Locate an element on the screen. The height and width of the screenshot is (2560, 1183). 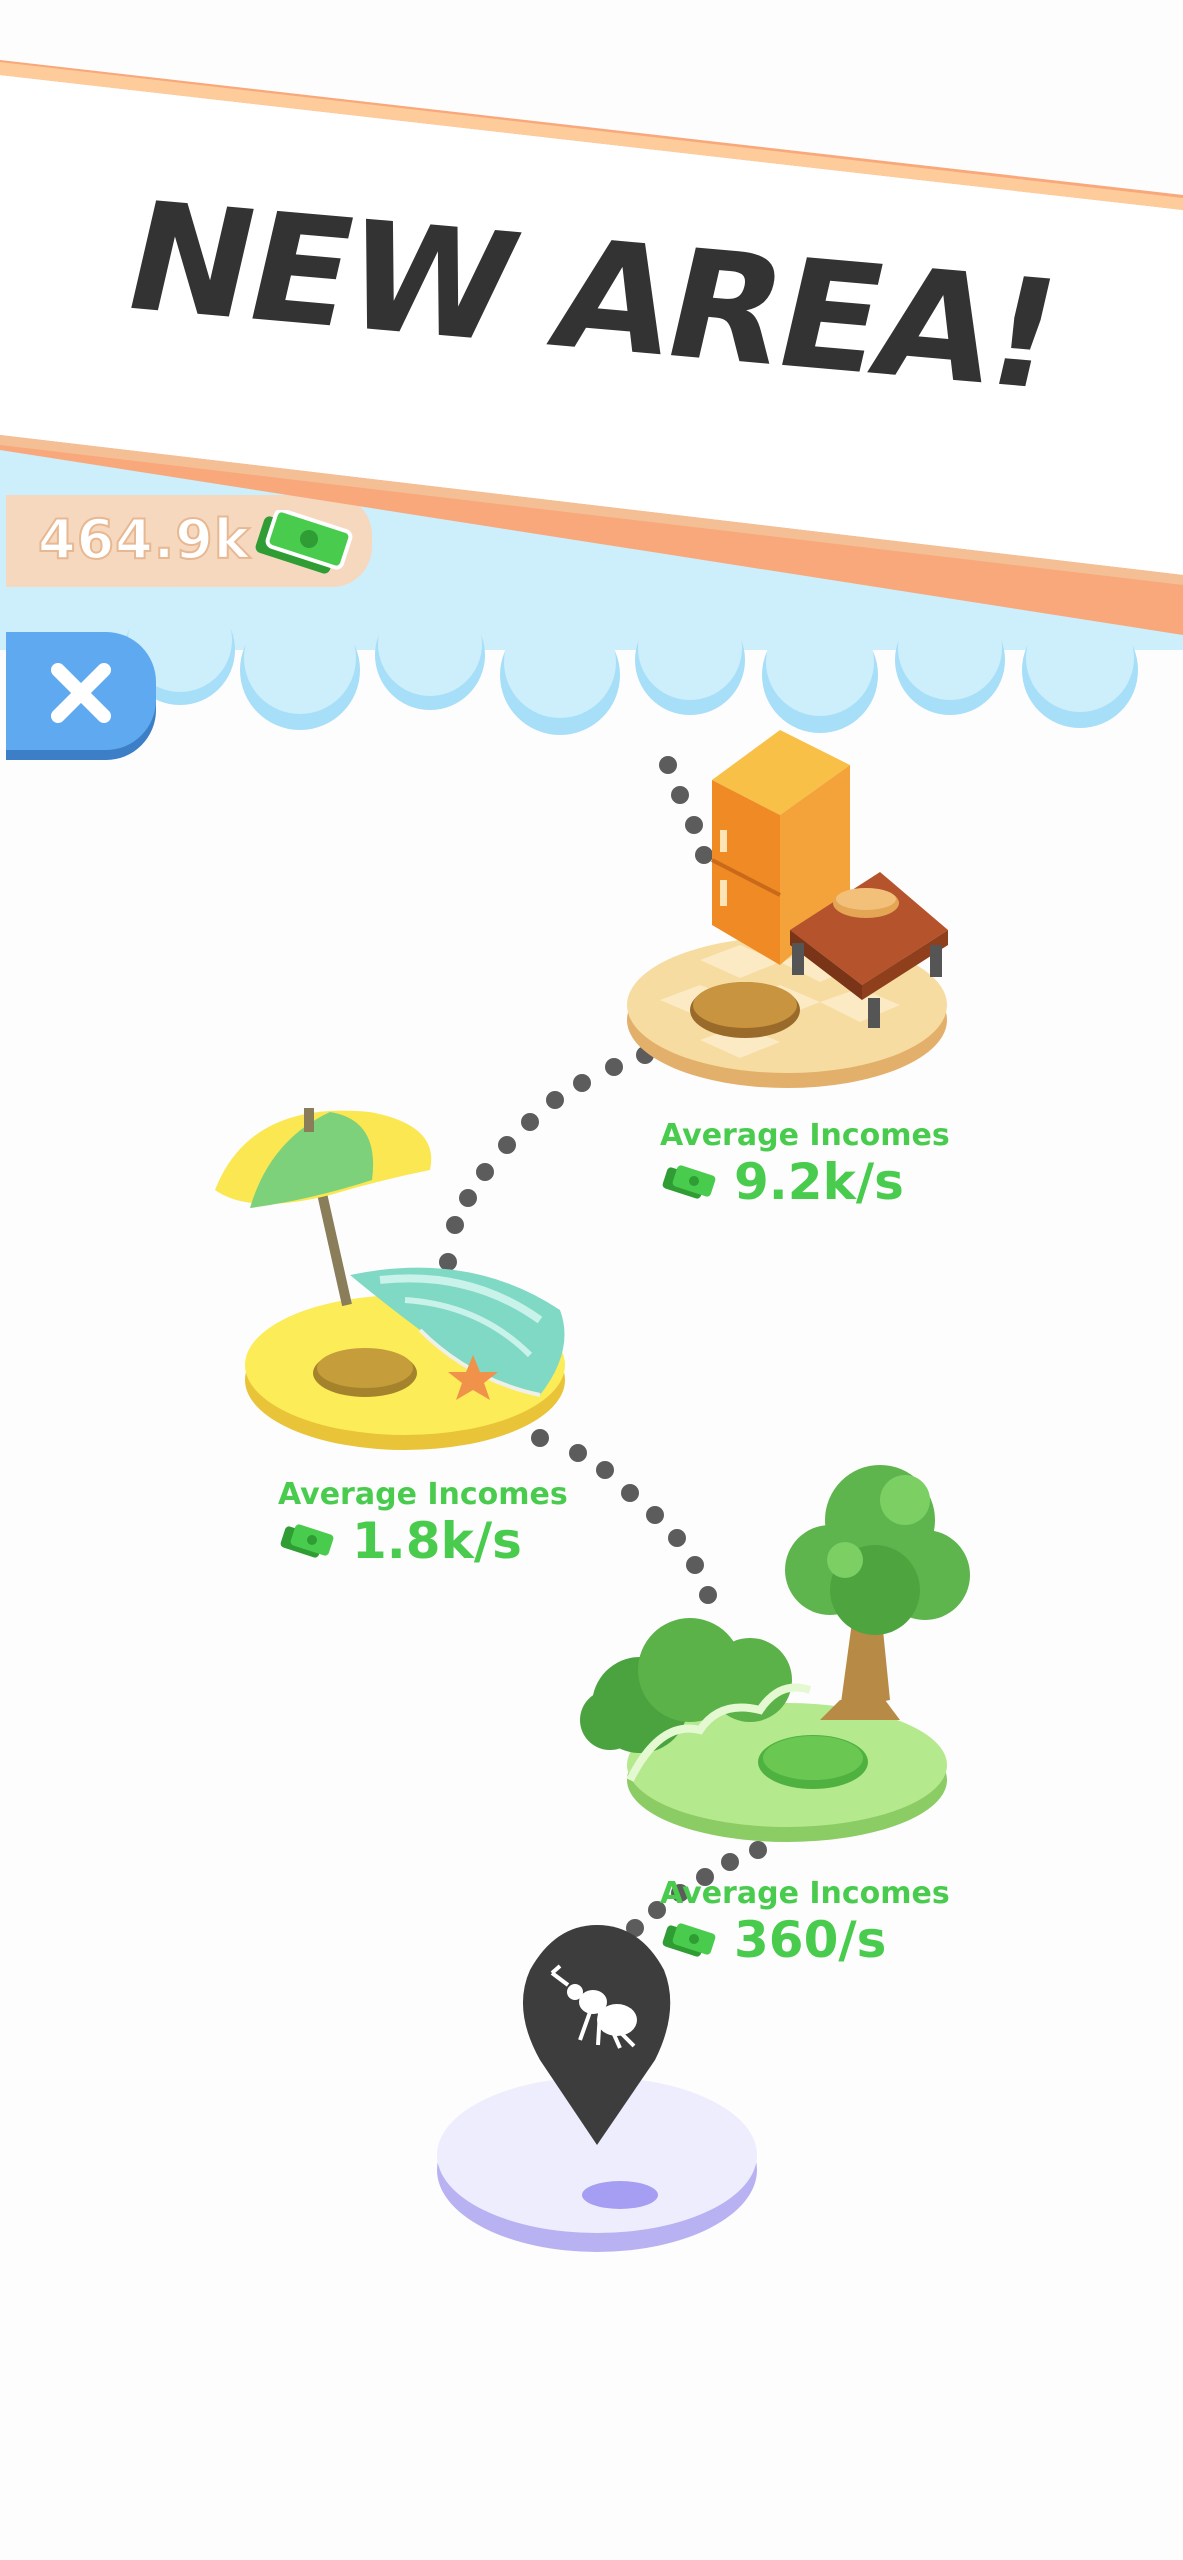
income-value: 9.2k/s is located at coordinates (819, 1182).